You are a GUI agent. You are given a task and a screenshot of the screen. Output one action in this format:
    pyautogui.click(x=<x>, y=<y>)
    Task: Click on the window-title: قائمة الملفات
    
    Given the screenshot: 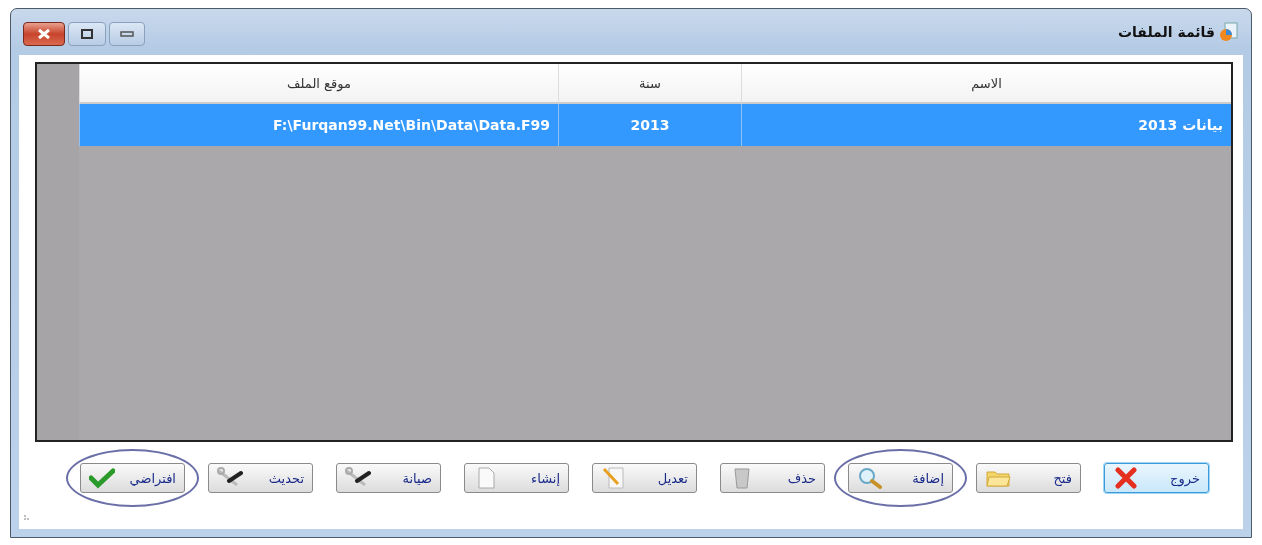 What is the action you would take?
    pyautogui.click(x=1166, y=32)
    